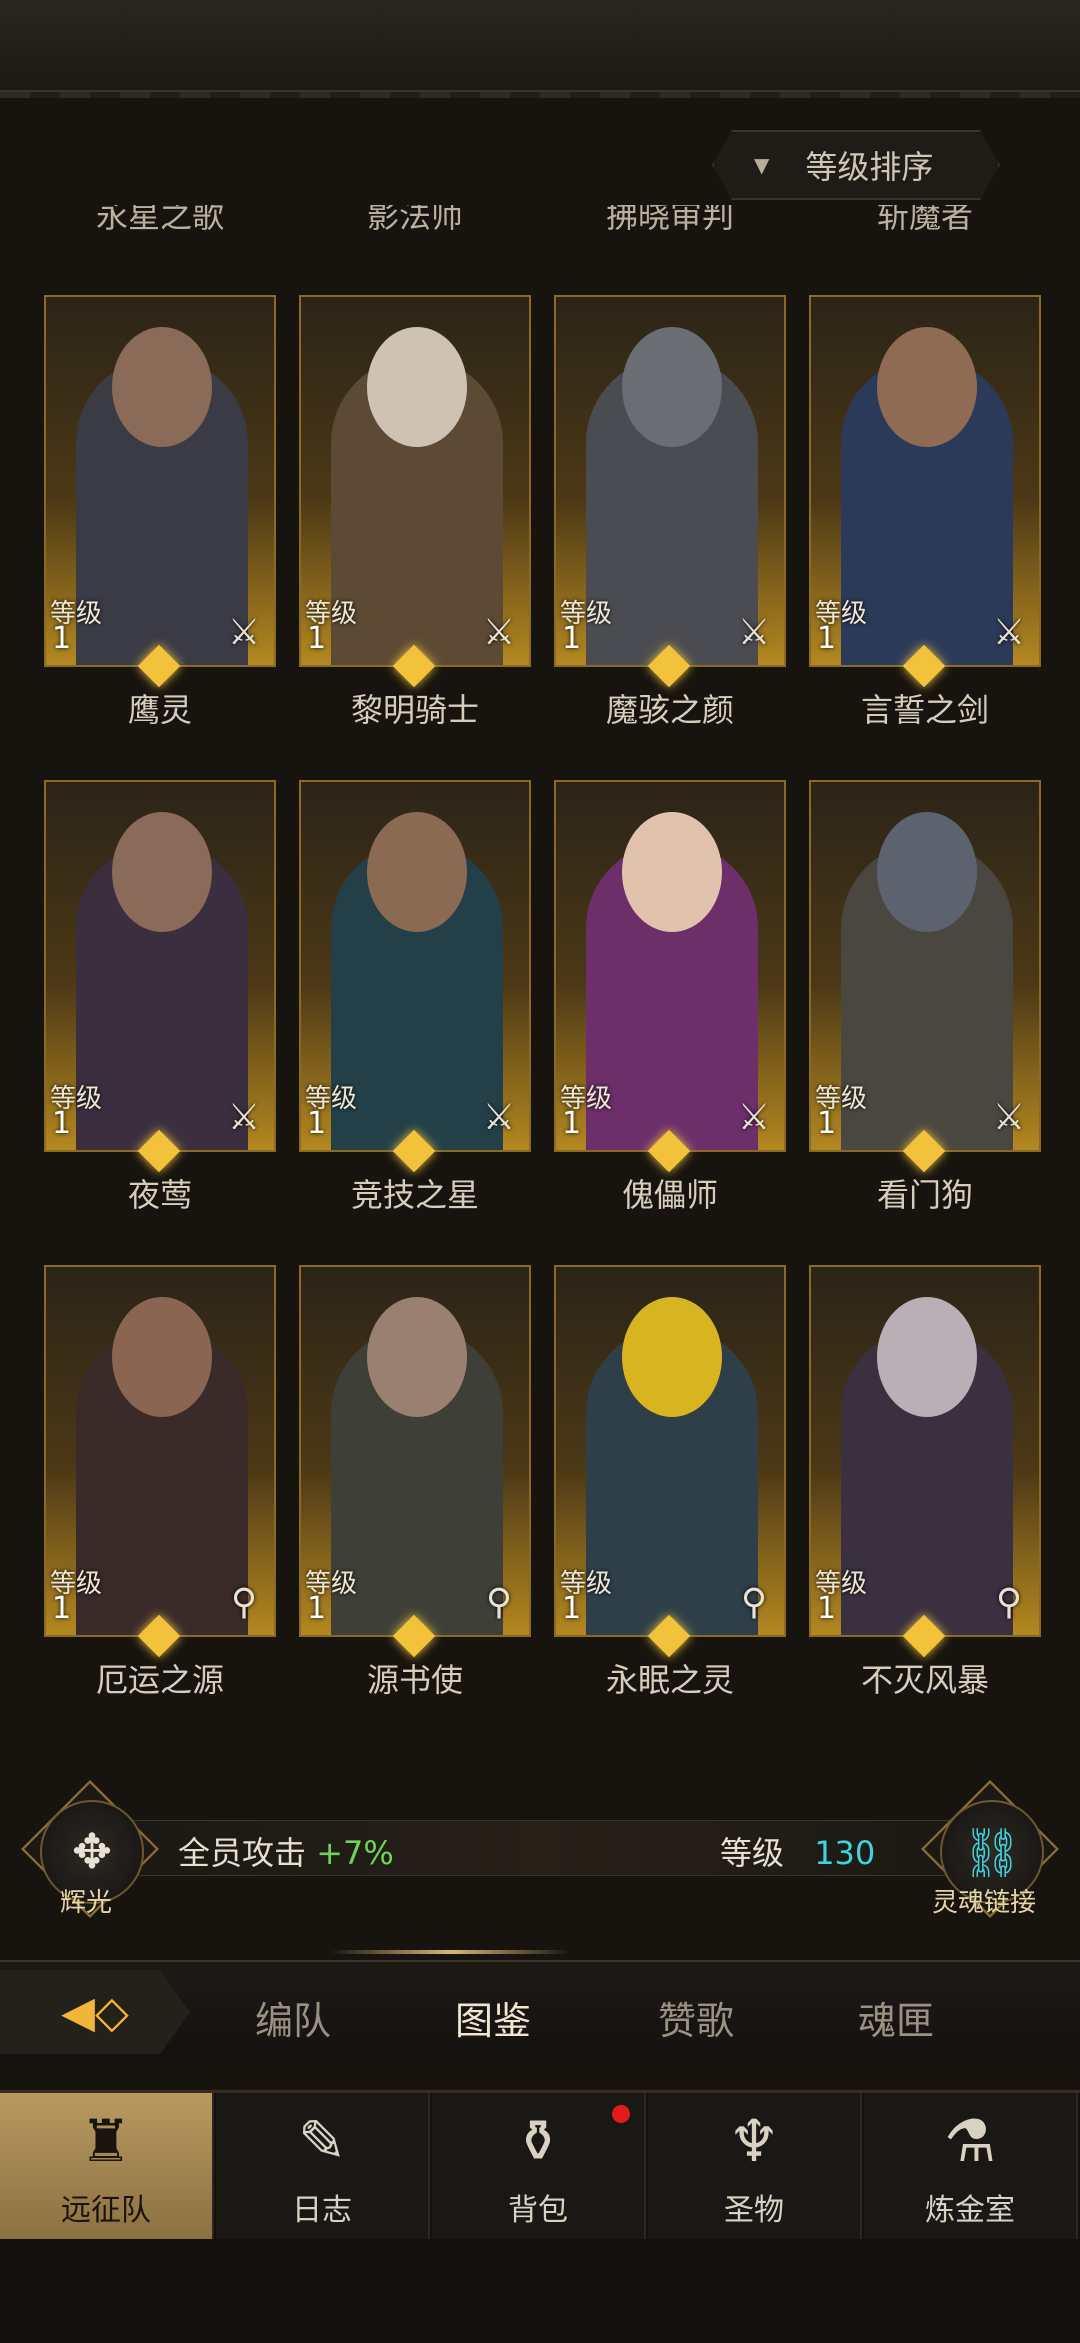  Describe the element at coordinates (160, 512) in the screenshot. I see `hero-card: 等级 1 ⚔ 鹰灵` at that location.